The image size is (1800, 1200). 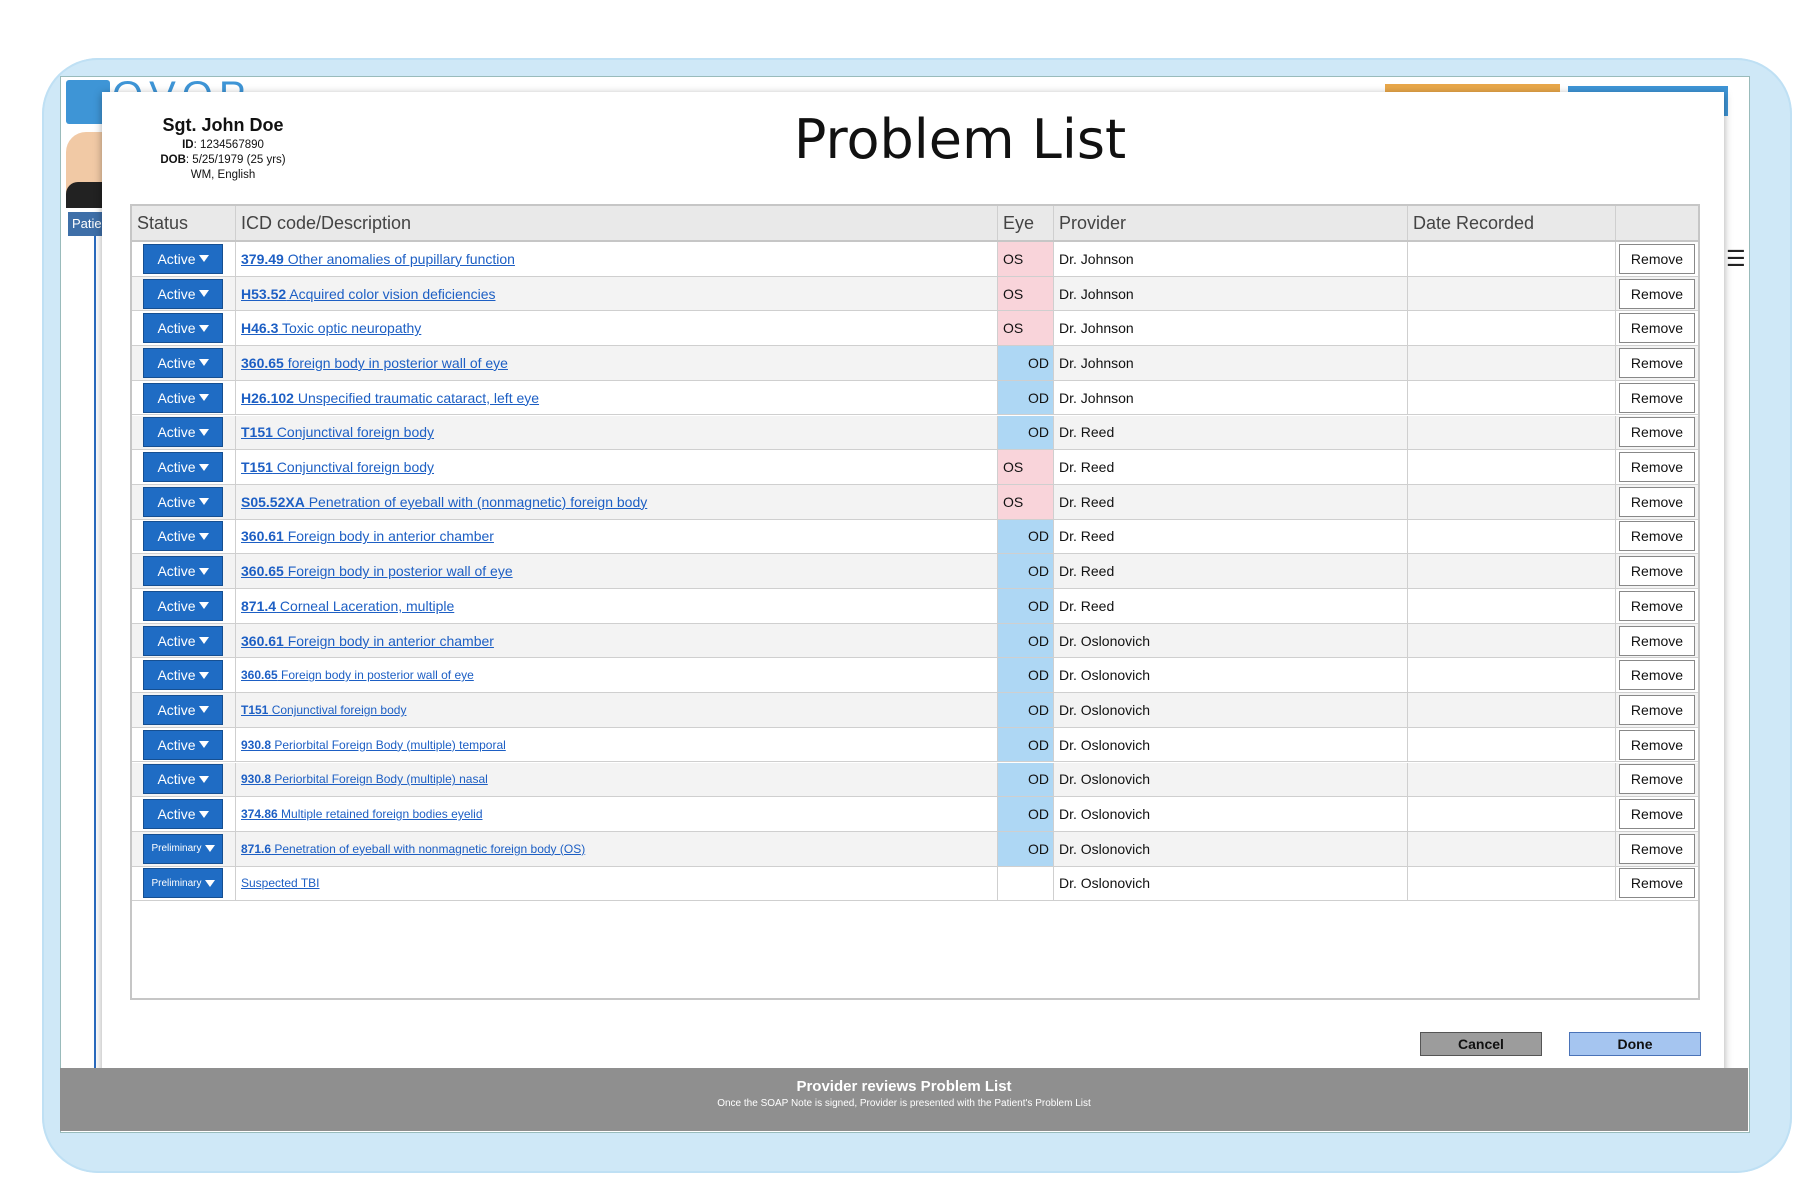 I want to click on cancel-button: Cancel, so click(x=1481, y=1044).